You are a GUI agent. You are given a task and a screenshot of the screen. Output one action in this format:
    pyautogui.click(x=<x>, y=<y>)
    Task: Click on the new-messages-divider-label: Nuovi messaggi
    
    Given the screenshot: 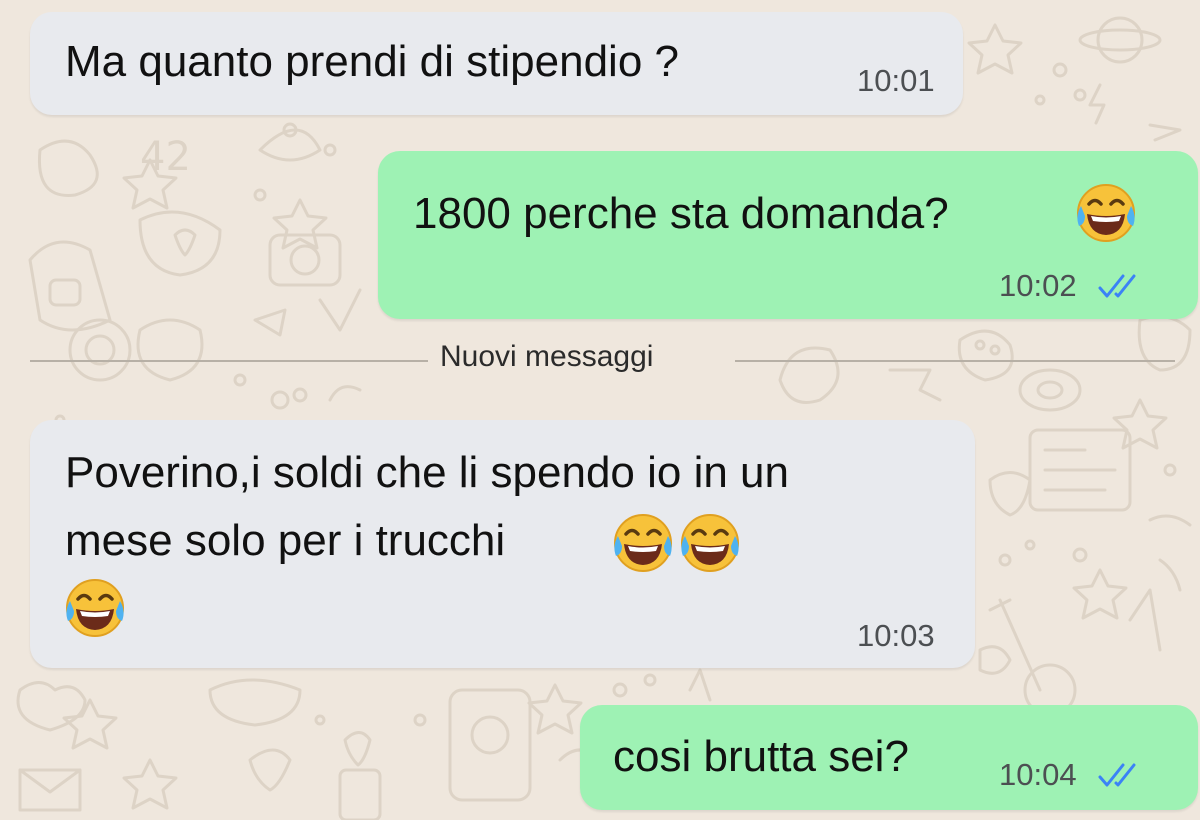 What is the action you would take?
    pyautogui.click(x=547, y=356)
    